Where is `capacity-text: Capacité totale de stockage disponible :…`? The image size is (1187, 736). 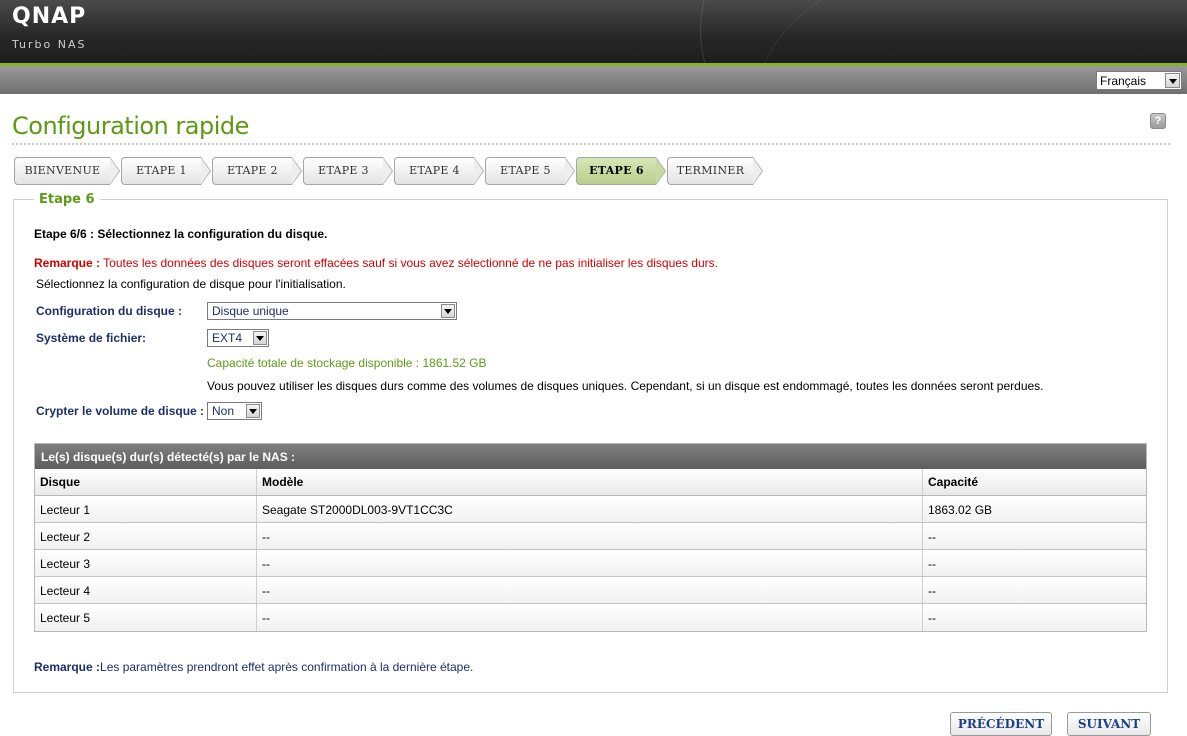
capacity-text: Capacité totale de stockage disponible :… is located at coordinates (347, 363).